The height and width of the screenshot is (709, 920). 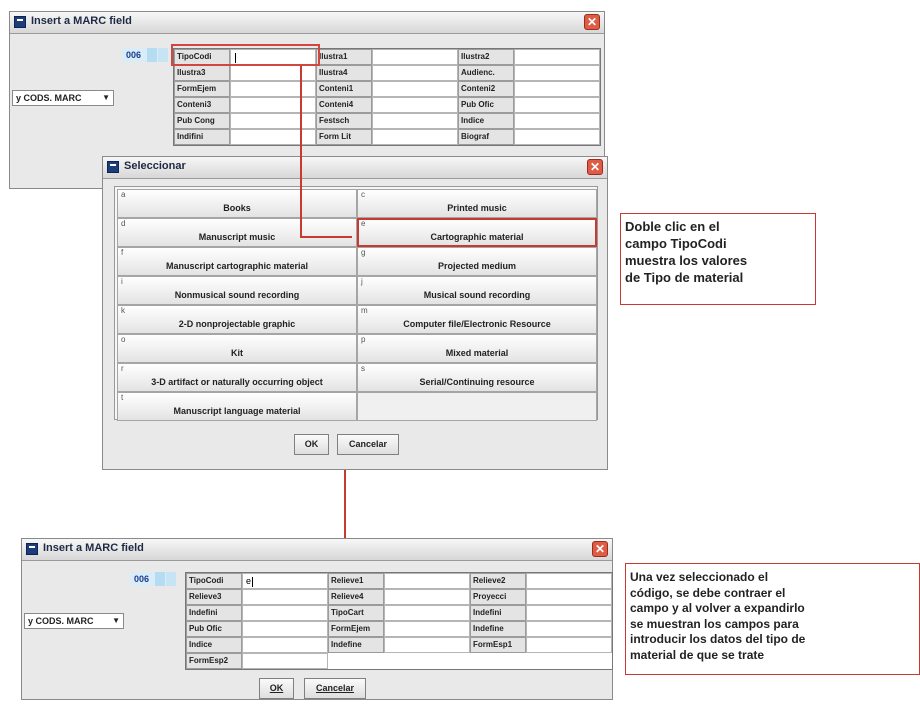 I want to click on field-label: Indifini, so click(x=202, y=137).